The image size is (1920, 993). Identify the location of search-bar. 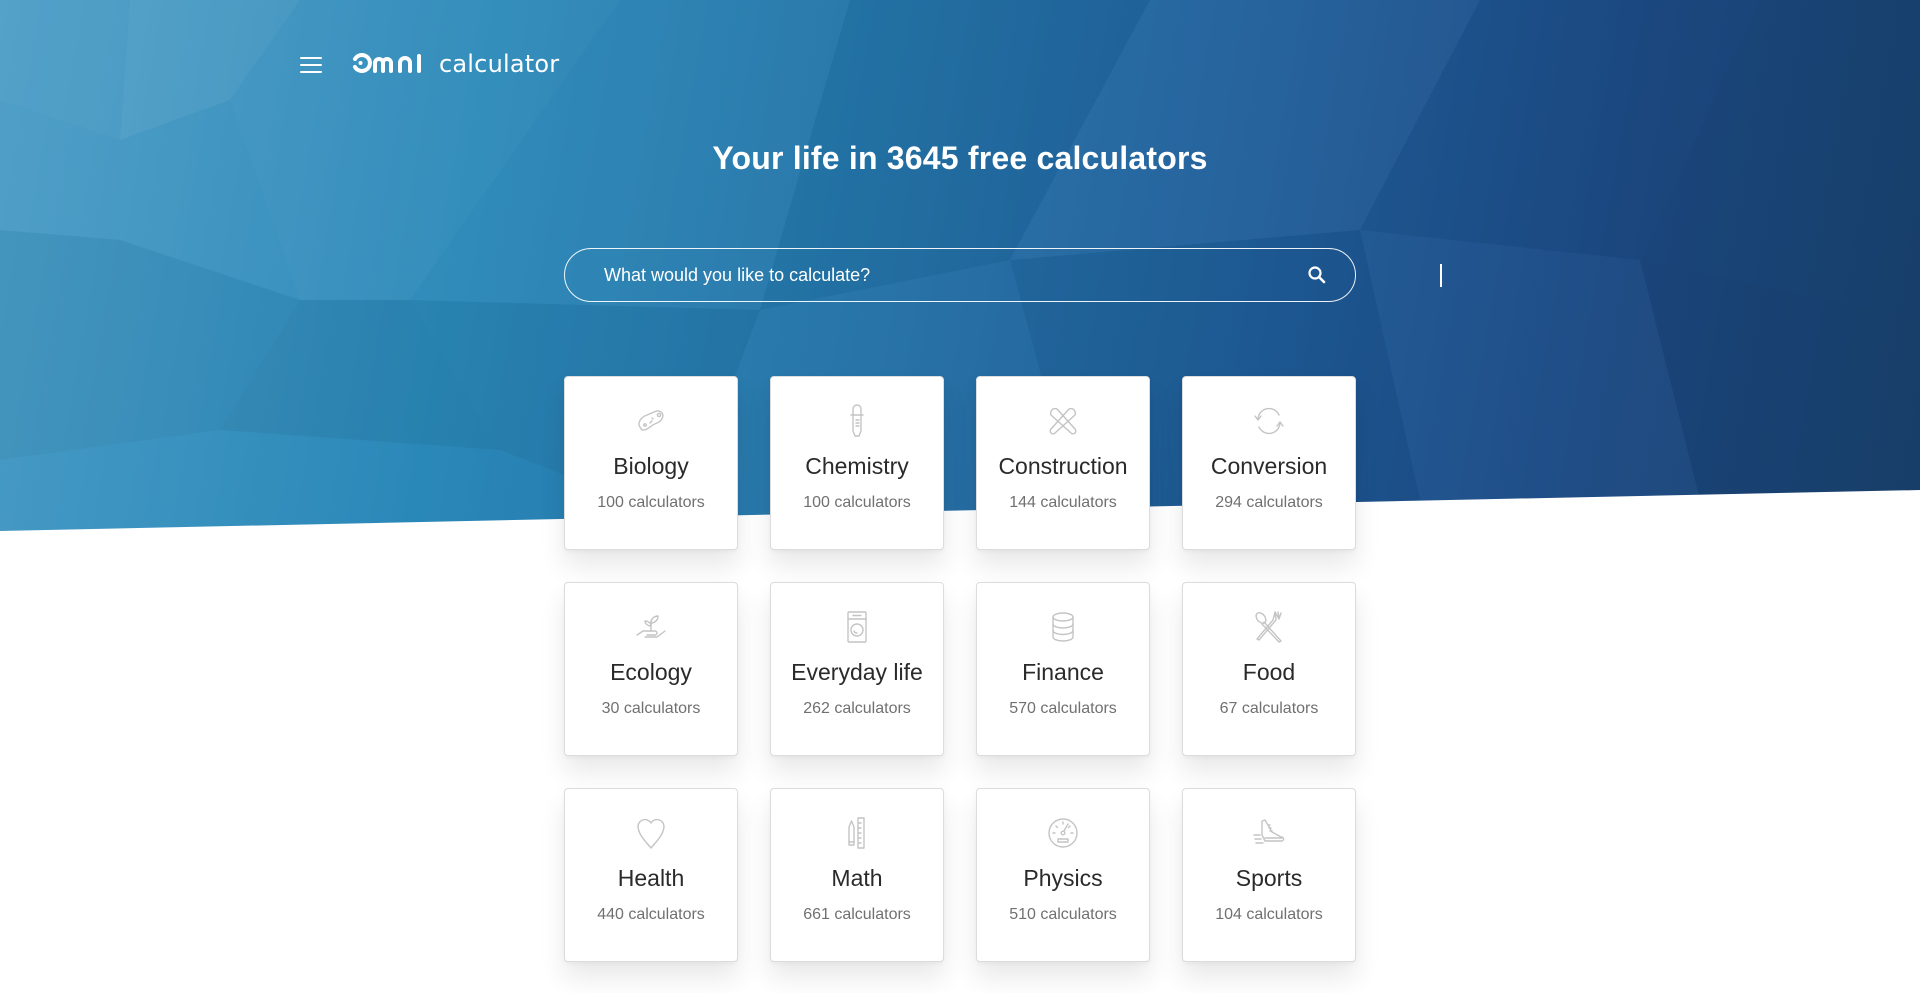
(1003, 275).